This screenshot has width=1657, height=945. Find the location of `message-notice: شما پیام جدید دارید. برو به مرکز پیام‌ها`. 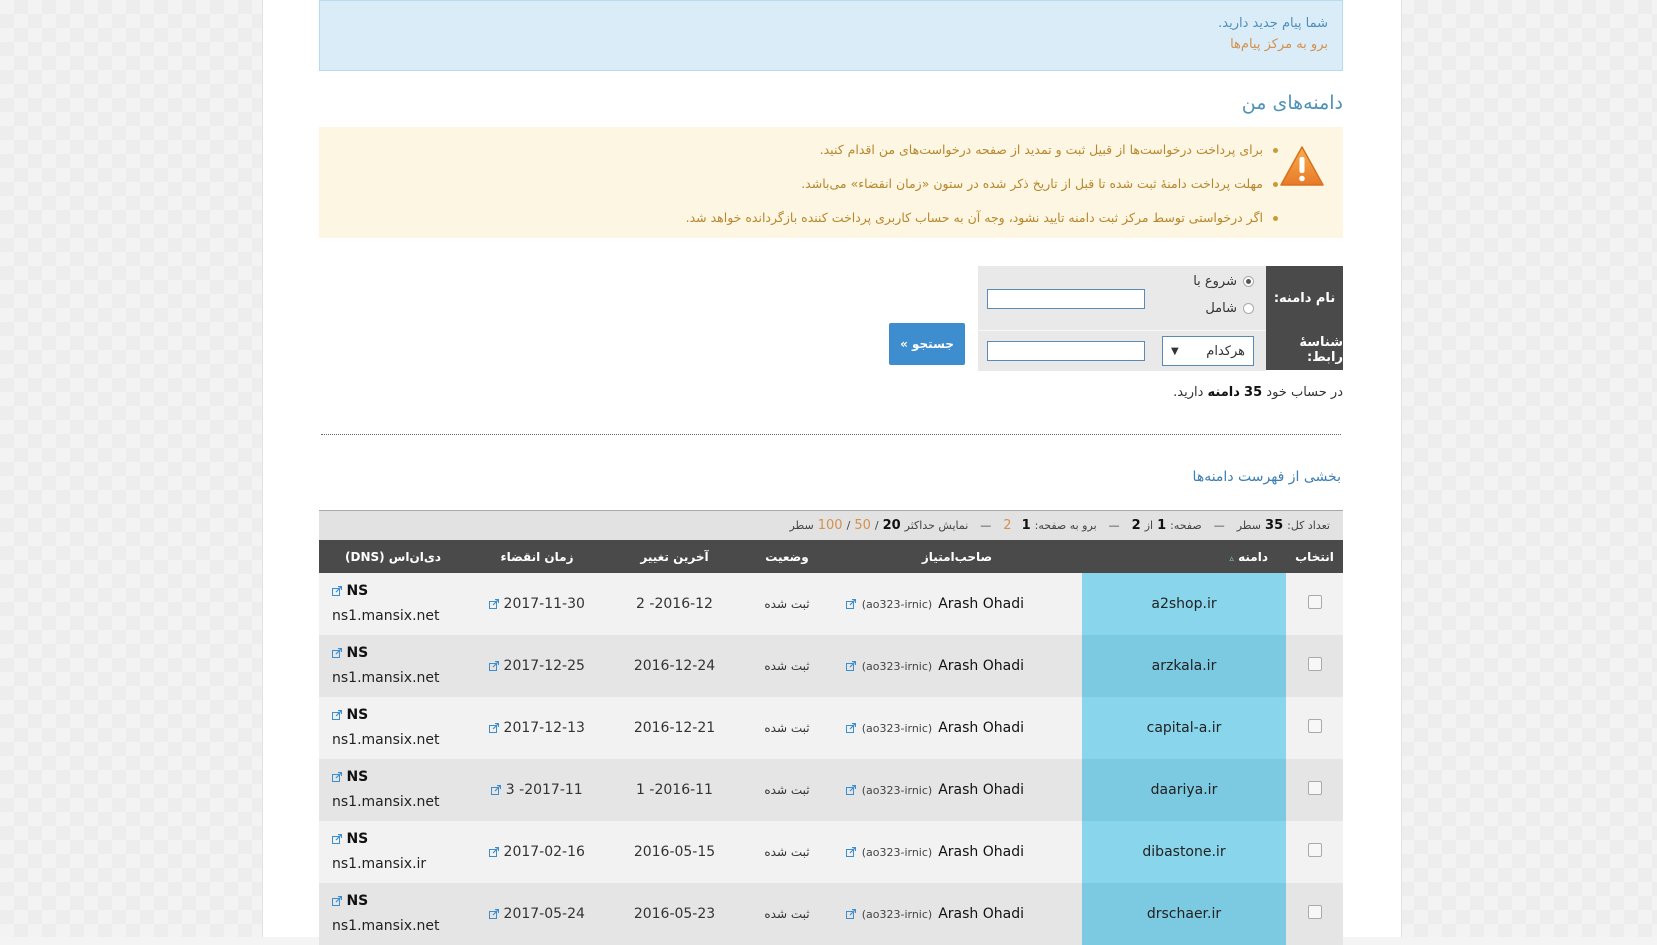

message-notice: شما پیام جدید دارید. برو به مرکز پیام‌ها is located at coordinates (831, 35).